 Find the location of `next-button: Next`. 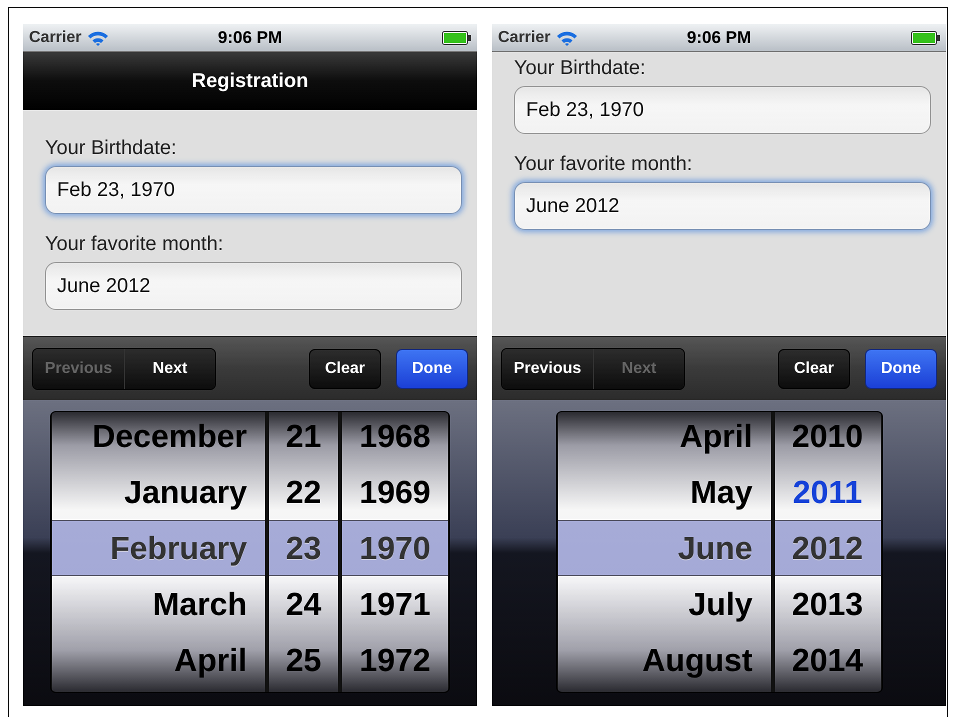

next-button: Next is located at coordinates (169, 368).